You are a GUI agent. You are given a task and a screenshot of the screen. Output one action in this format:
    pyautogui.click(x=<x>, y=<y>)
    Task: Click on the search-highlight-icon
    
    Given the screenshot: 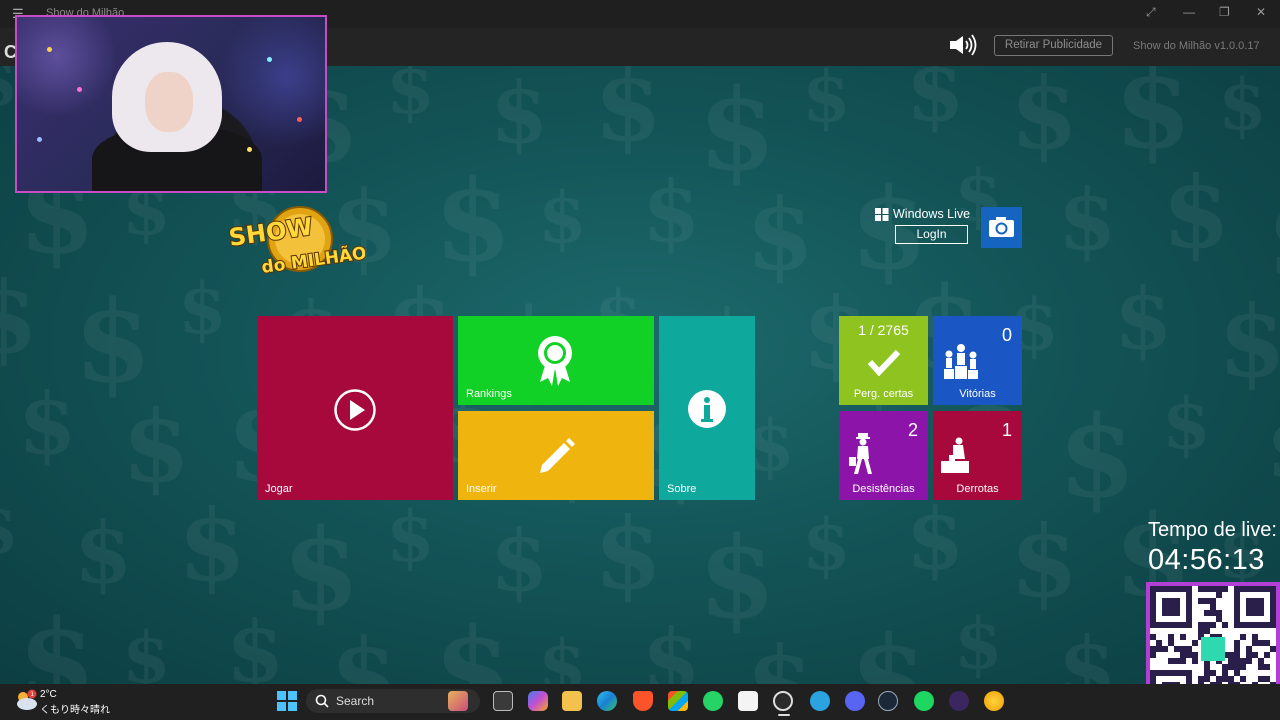 What is the action you would take?
    pyautogui.click(x=458, y=701)
    